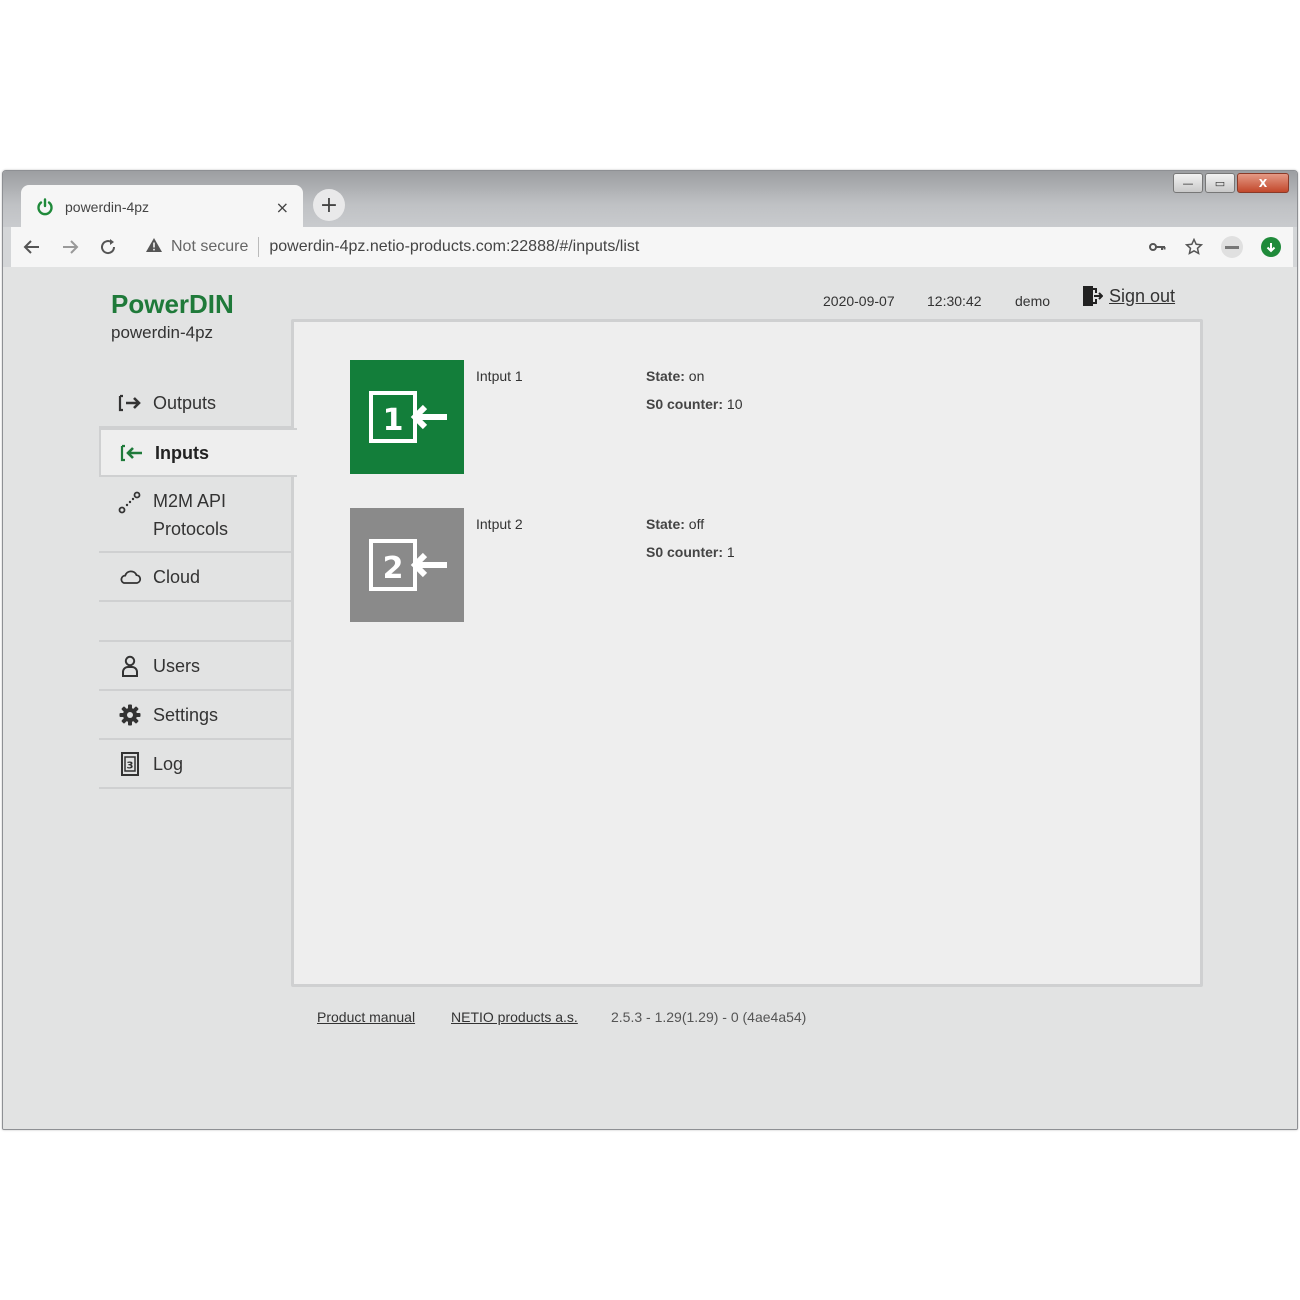 This screenshot has height=1300, width=1300. What do you see at coordinates (70, 247) in the screenshot?
I see `forward-arrow-icon` at bounding box center [70, 247].